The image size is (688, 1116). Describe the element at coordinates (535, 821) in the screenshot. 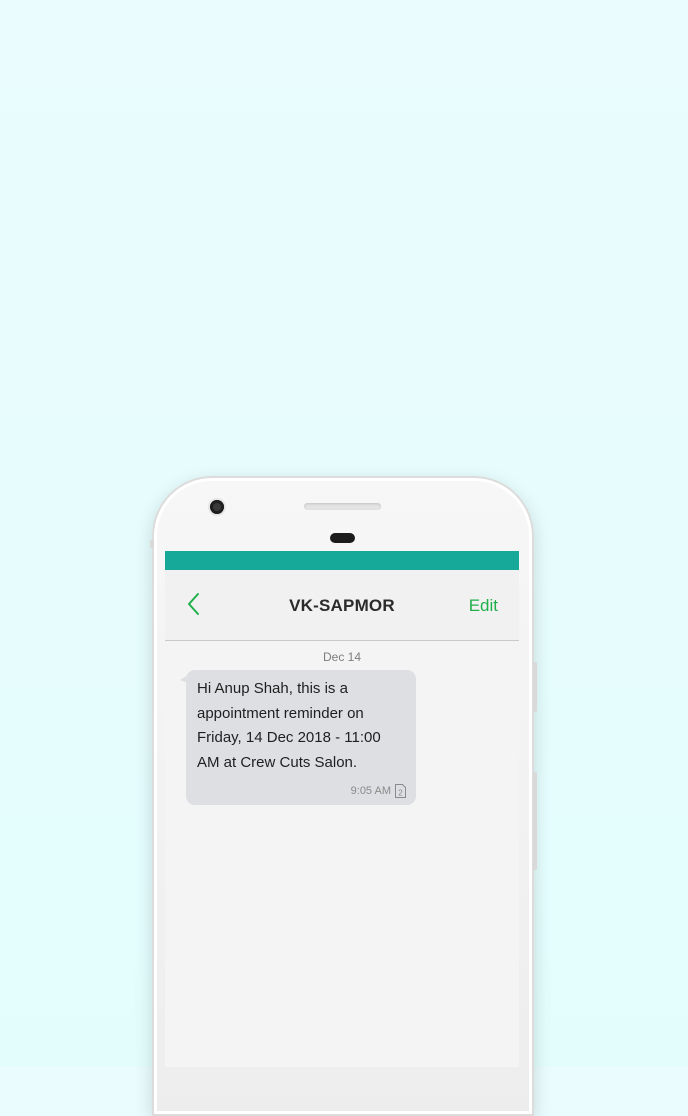

I see `side-button-volume` at that location.